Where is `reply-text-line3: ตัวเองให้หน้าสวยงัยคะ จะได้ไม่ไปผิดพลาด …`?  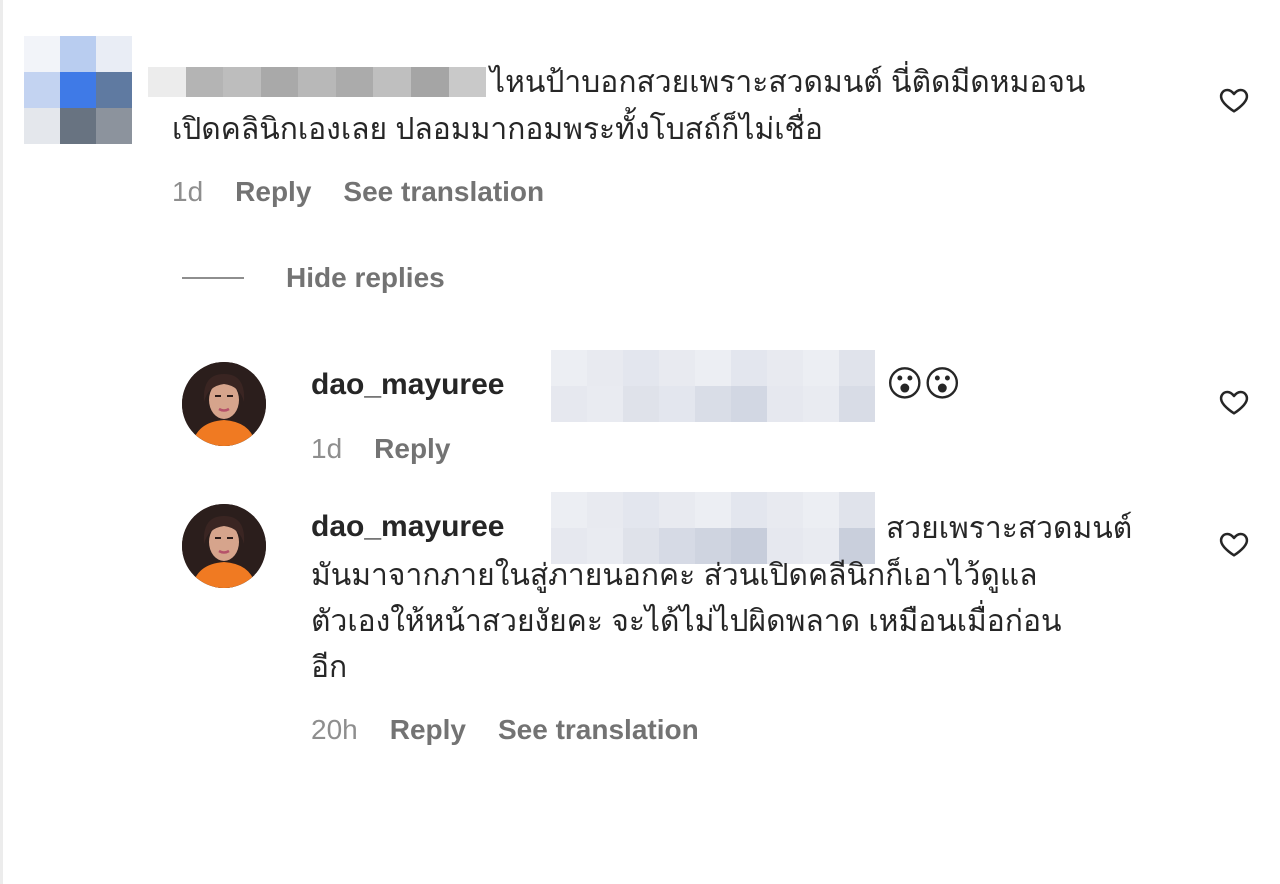 reply-text-line3: ตัวเองให้หน้าสวยงัยคะ จะได้ไม่ไปผิดพลาด … is located at coordinates (686, 621).